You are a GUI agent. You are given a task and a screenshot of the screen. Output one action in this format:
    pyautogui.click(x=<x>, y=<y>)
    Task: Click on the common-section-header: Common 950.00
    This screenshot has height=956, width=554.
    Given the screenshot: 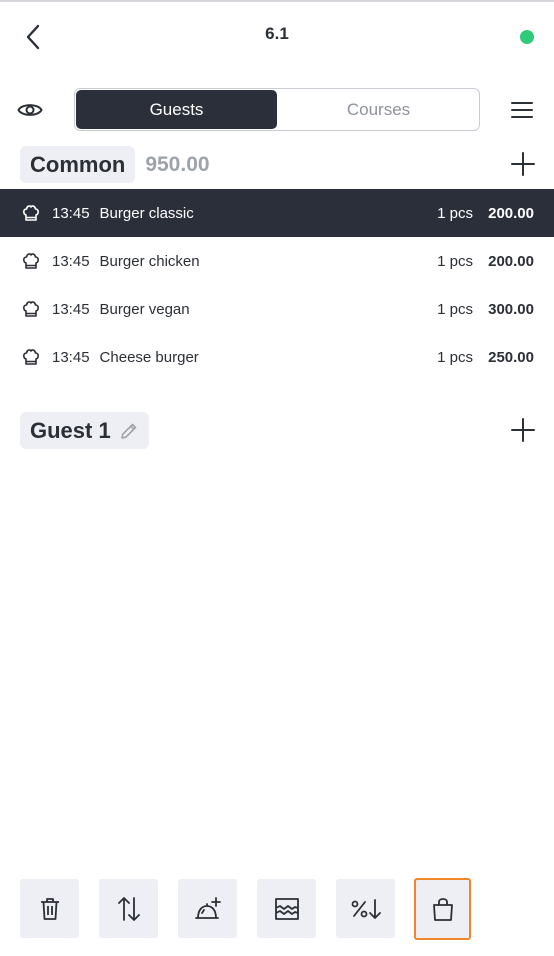 What is the action you would take?
    pyautogui.click(x=115, y=164)
    